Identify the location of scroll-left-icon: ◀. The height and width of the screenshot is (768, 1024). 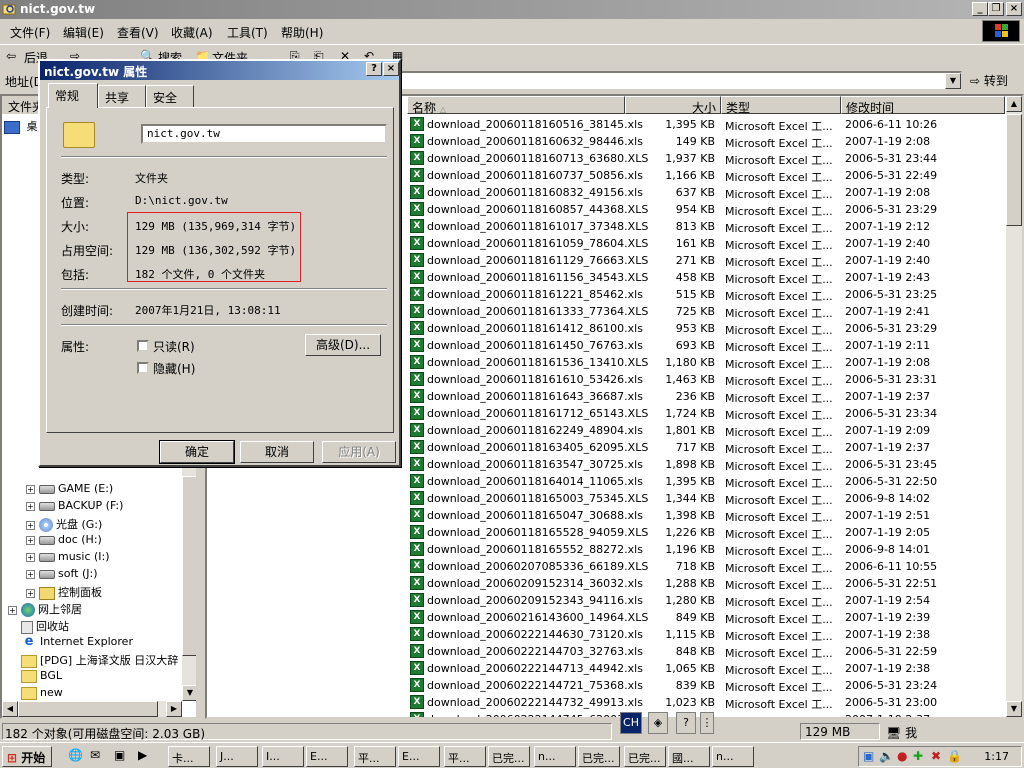
(10, 709).